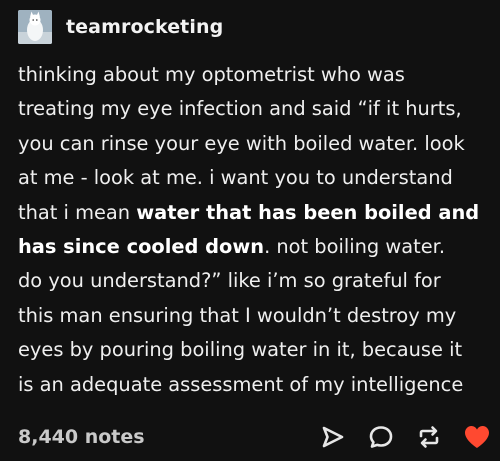 The height and width of the screenshot is (461, 500). Describe the element at coordinates (159, 437) in the screenshot. I see `notes-count: 8,440 notes` at that location.